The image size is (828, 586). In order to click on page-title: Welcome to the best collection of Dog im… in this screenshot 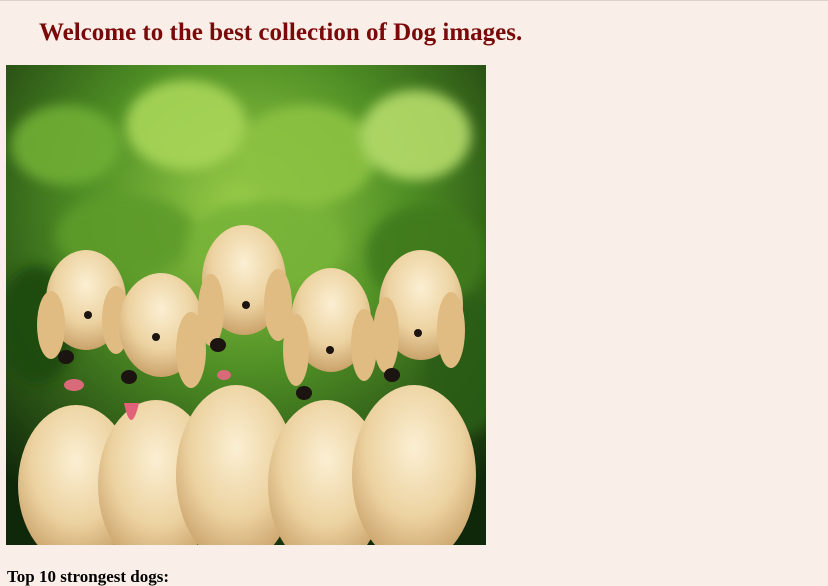, I will do `click(281, 32)`.